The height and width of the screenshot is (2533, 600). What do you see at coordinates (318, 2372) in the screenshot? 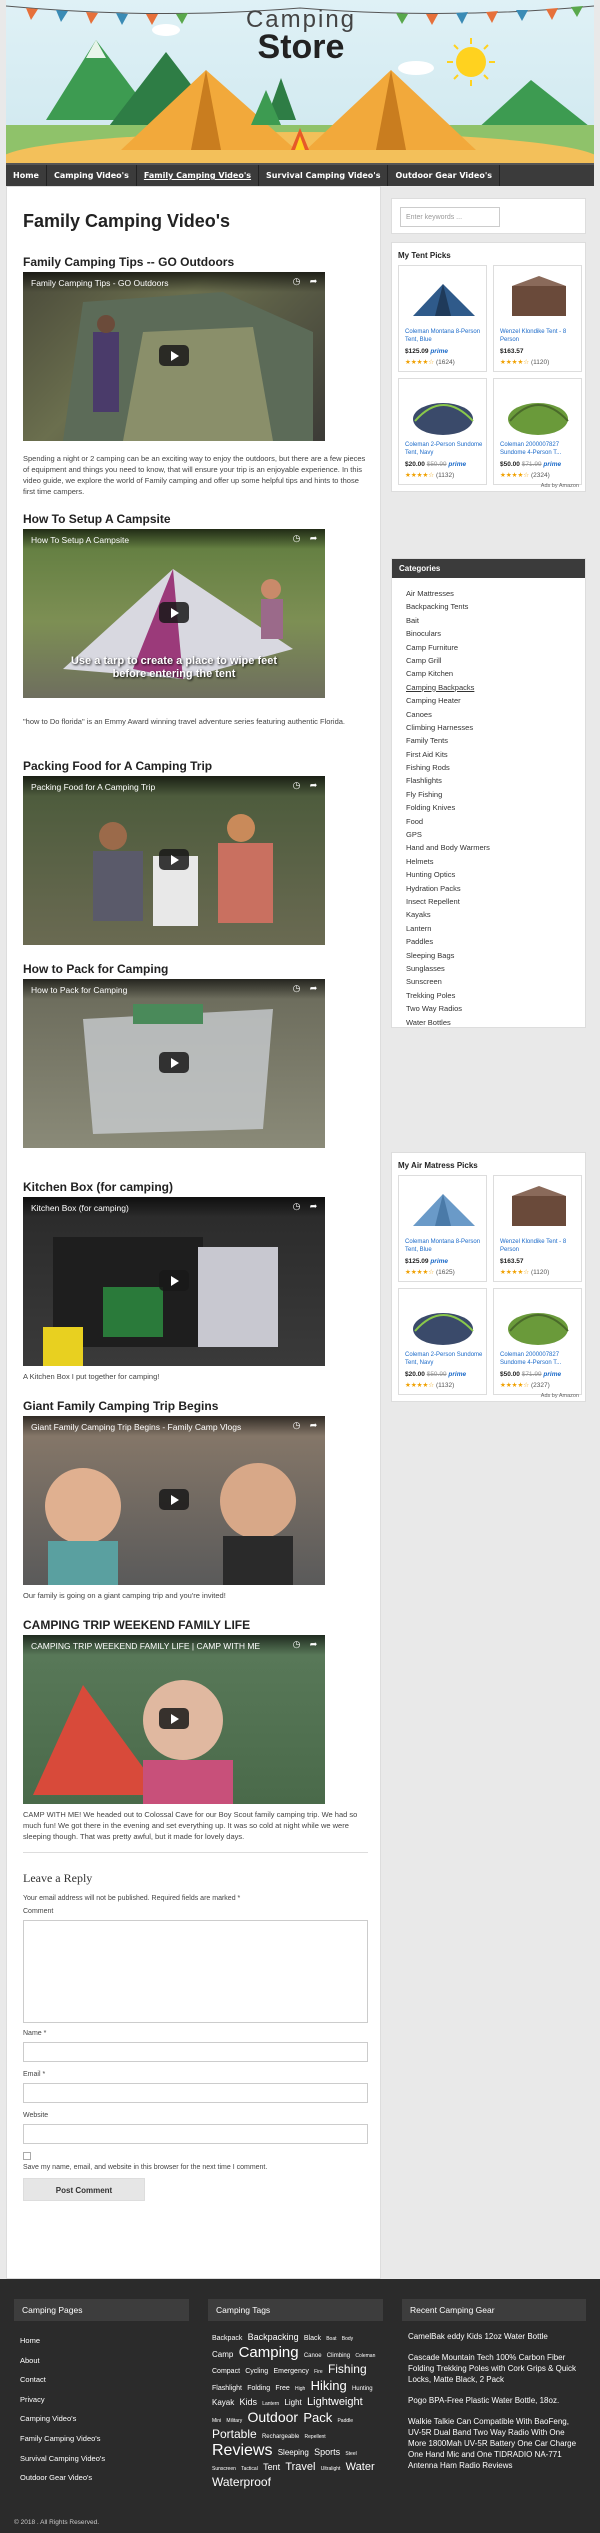
I see `tag-link: Fire` at bounding box center [318, 2372].